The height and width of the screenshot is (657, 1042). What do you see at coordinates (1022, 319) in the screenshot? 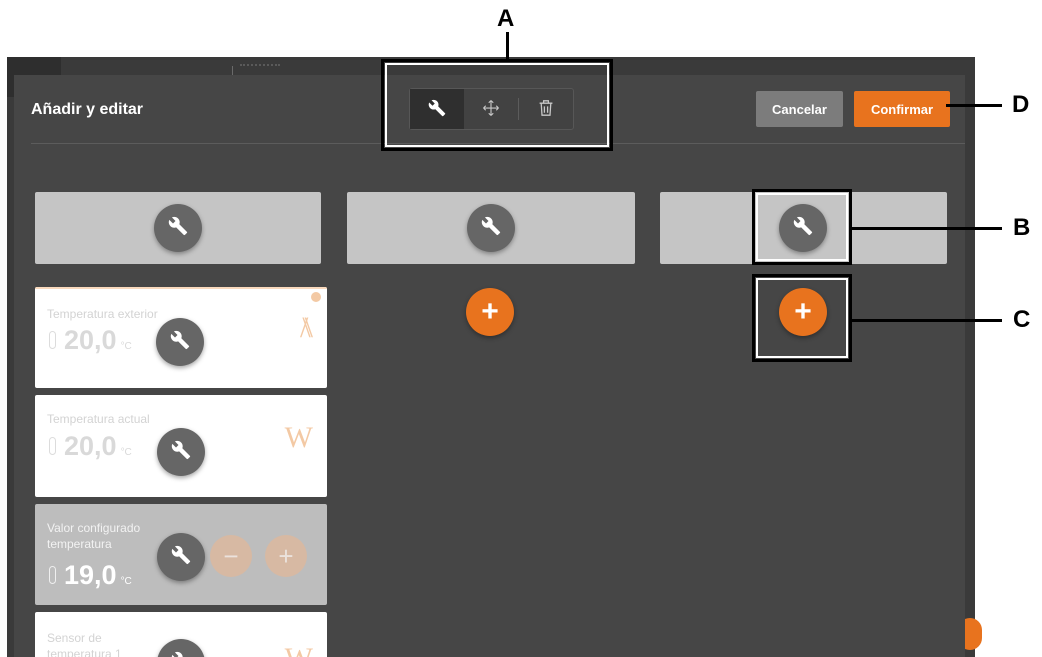
I see `callout-label-c: C` at bounding box center [1022, 319].